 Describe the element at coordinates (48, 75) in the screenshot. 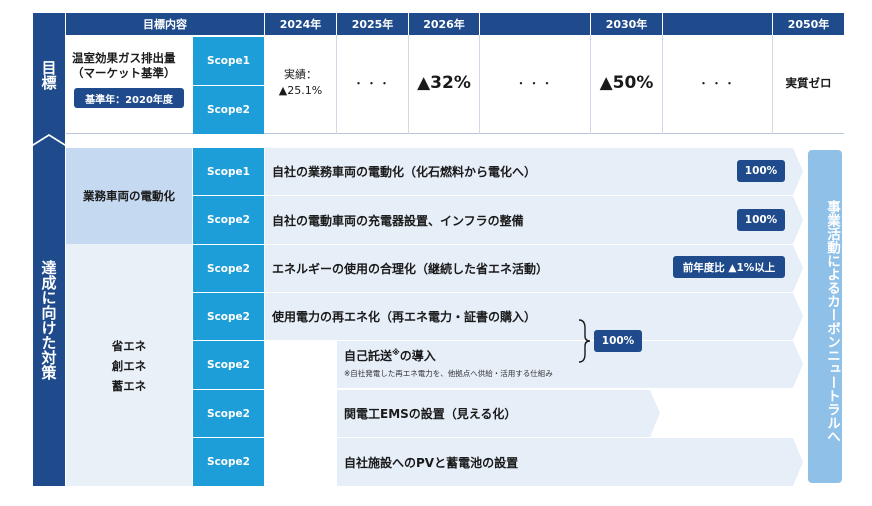

I see `goal-side-label: 目標` at that location.